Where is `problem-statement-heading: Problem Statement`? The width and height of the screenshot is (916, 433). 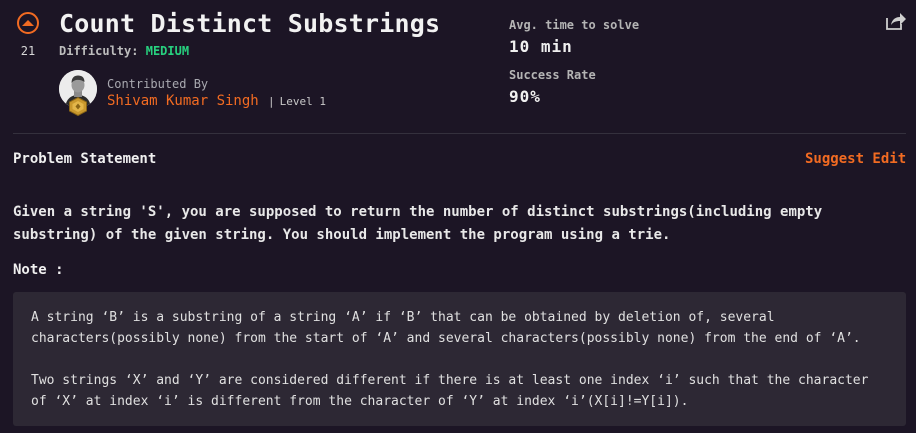
problem-statement-heading: Problem Statement is located at coordinates (85, 159).